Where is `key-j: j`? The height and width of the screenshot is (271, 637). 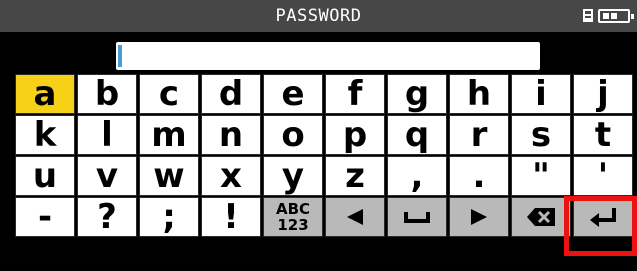
key-j: j is located at coordinates (603, 94).